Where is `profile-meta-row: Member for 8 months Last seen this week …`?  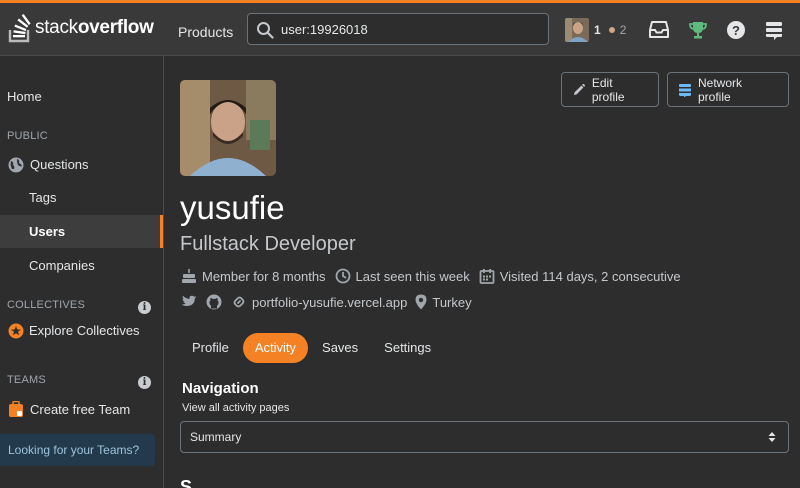
profile-meta-row: Member for 8 months Last seen this week … is located at coordinates (435, 276).